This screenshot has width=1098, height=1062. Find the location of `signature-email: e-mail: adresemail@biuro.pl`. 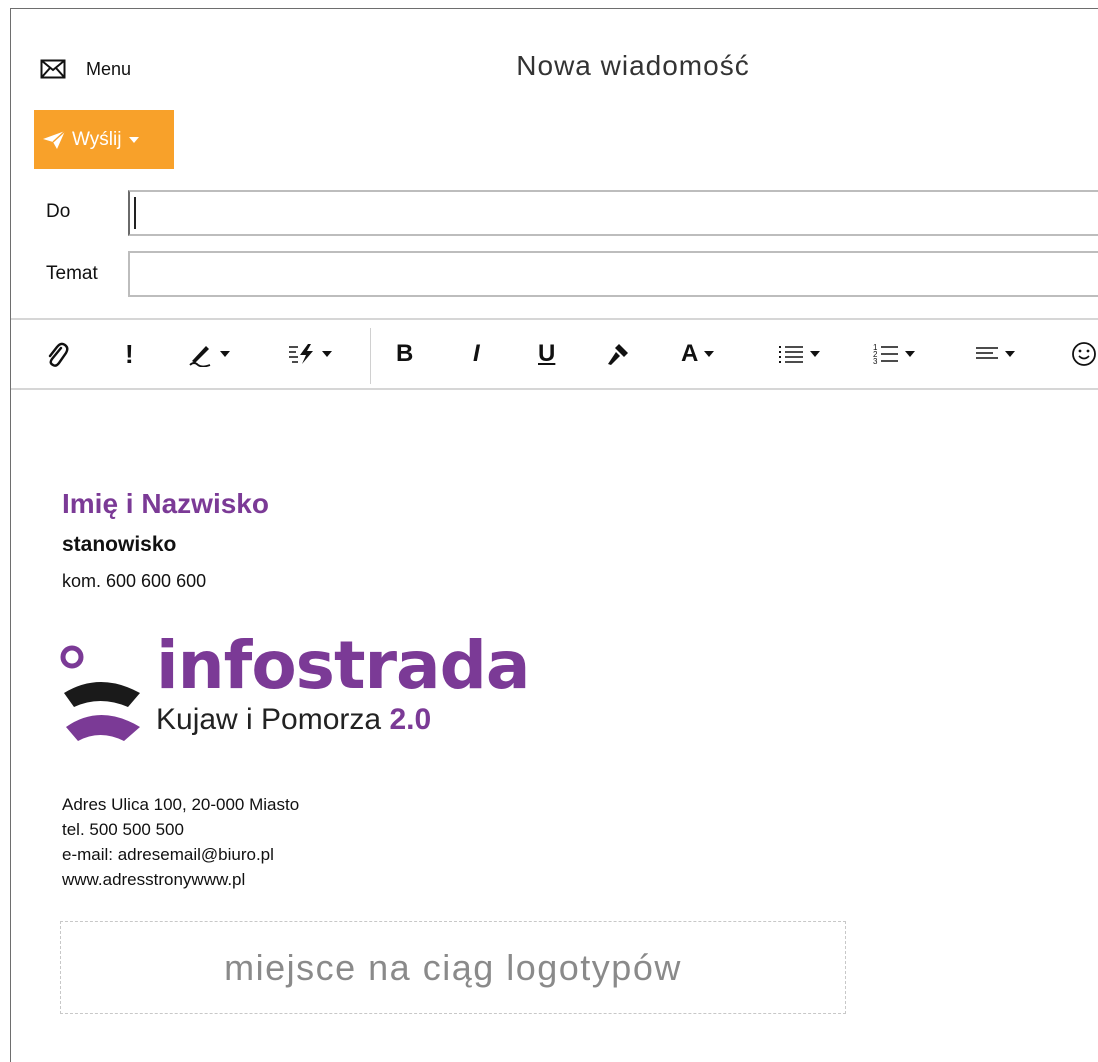

signature-email: e-mail: adresemail@biuro.pl is located at coordinates (168, 854).